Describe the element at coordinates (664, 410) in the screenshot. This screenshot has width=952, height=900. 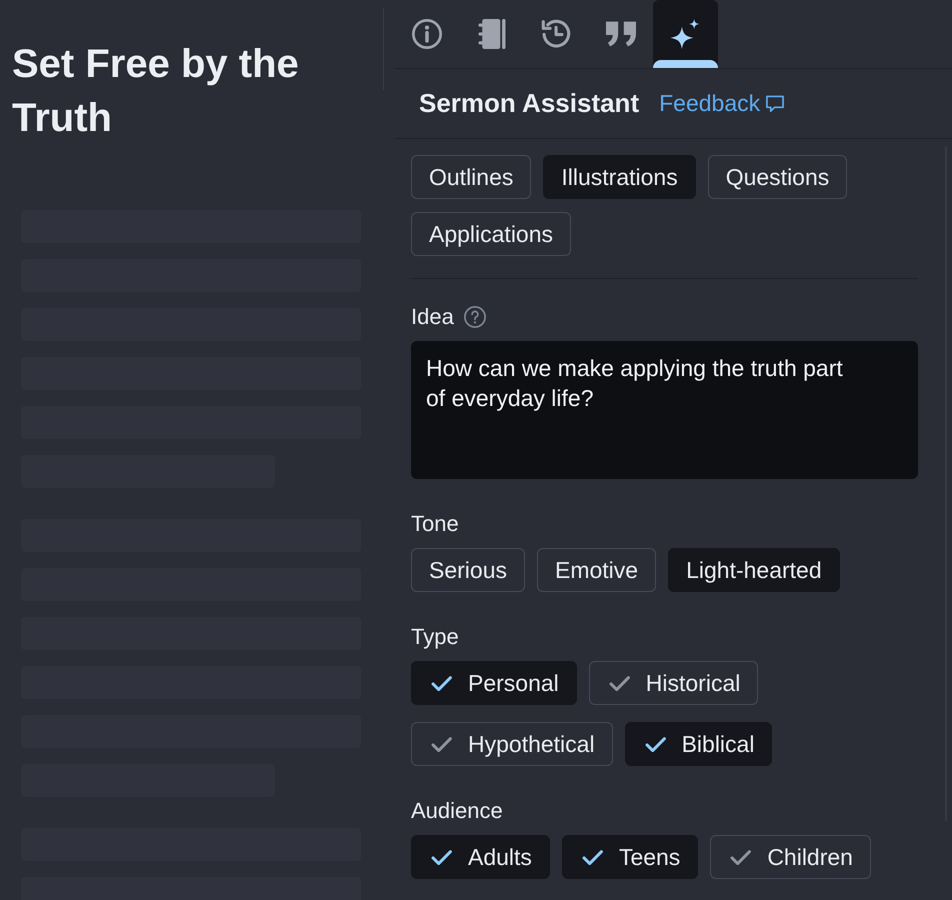
I see `idea-field: How can we make applying the truth part of everyday life?` at that location.